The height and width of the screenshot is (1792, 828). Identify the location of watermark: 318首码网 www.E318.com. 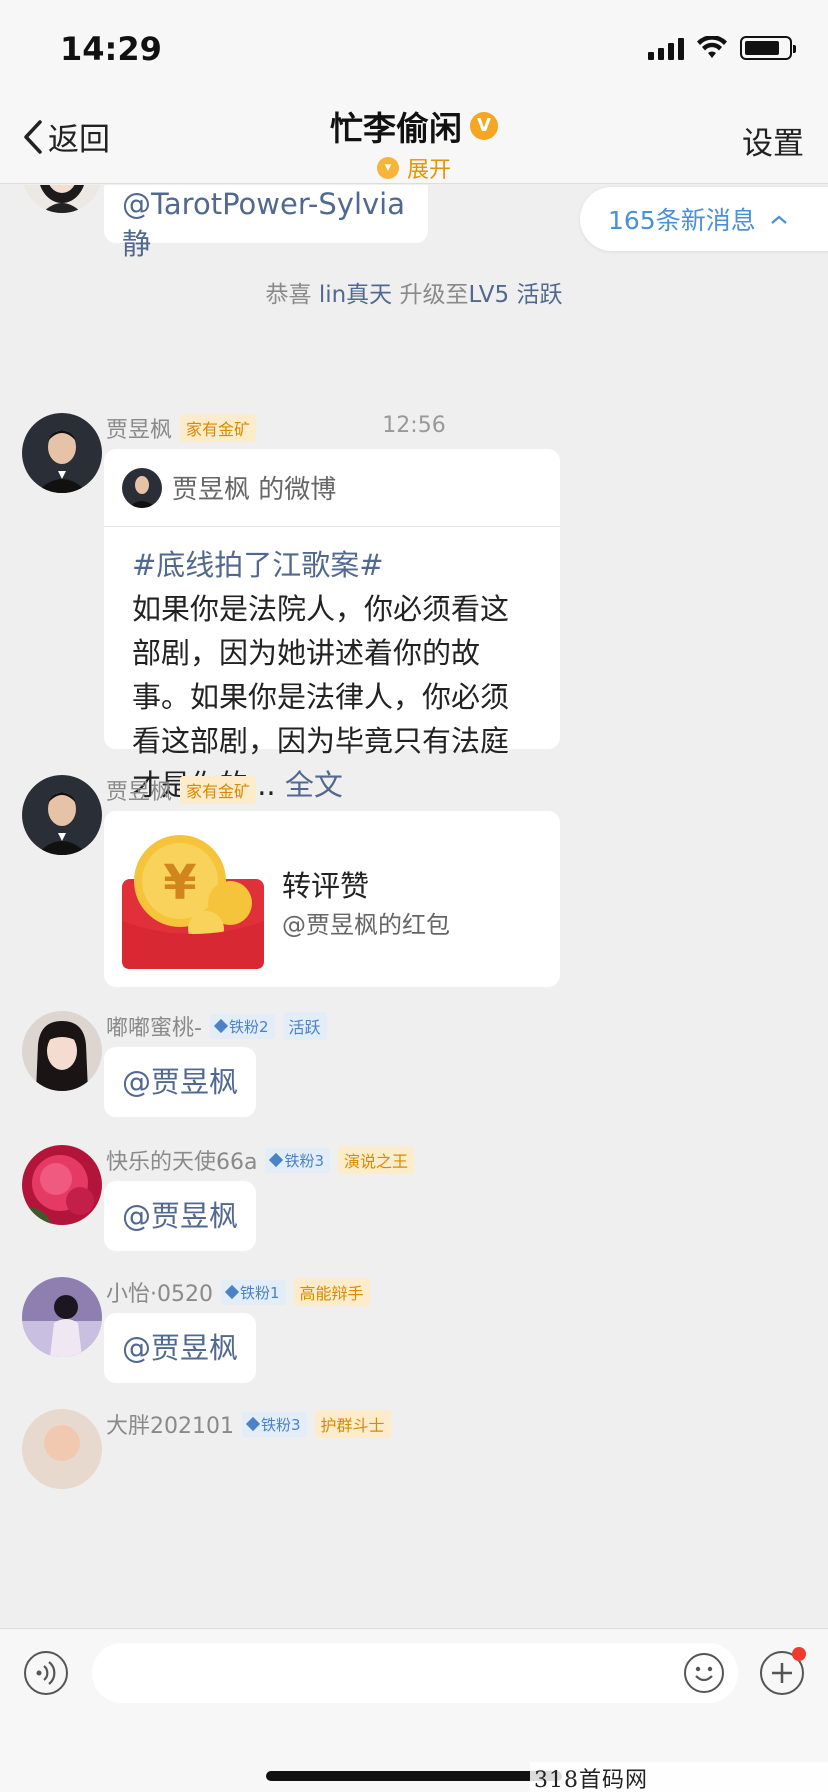
(679, 1777).